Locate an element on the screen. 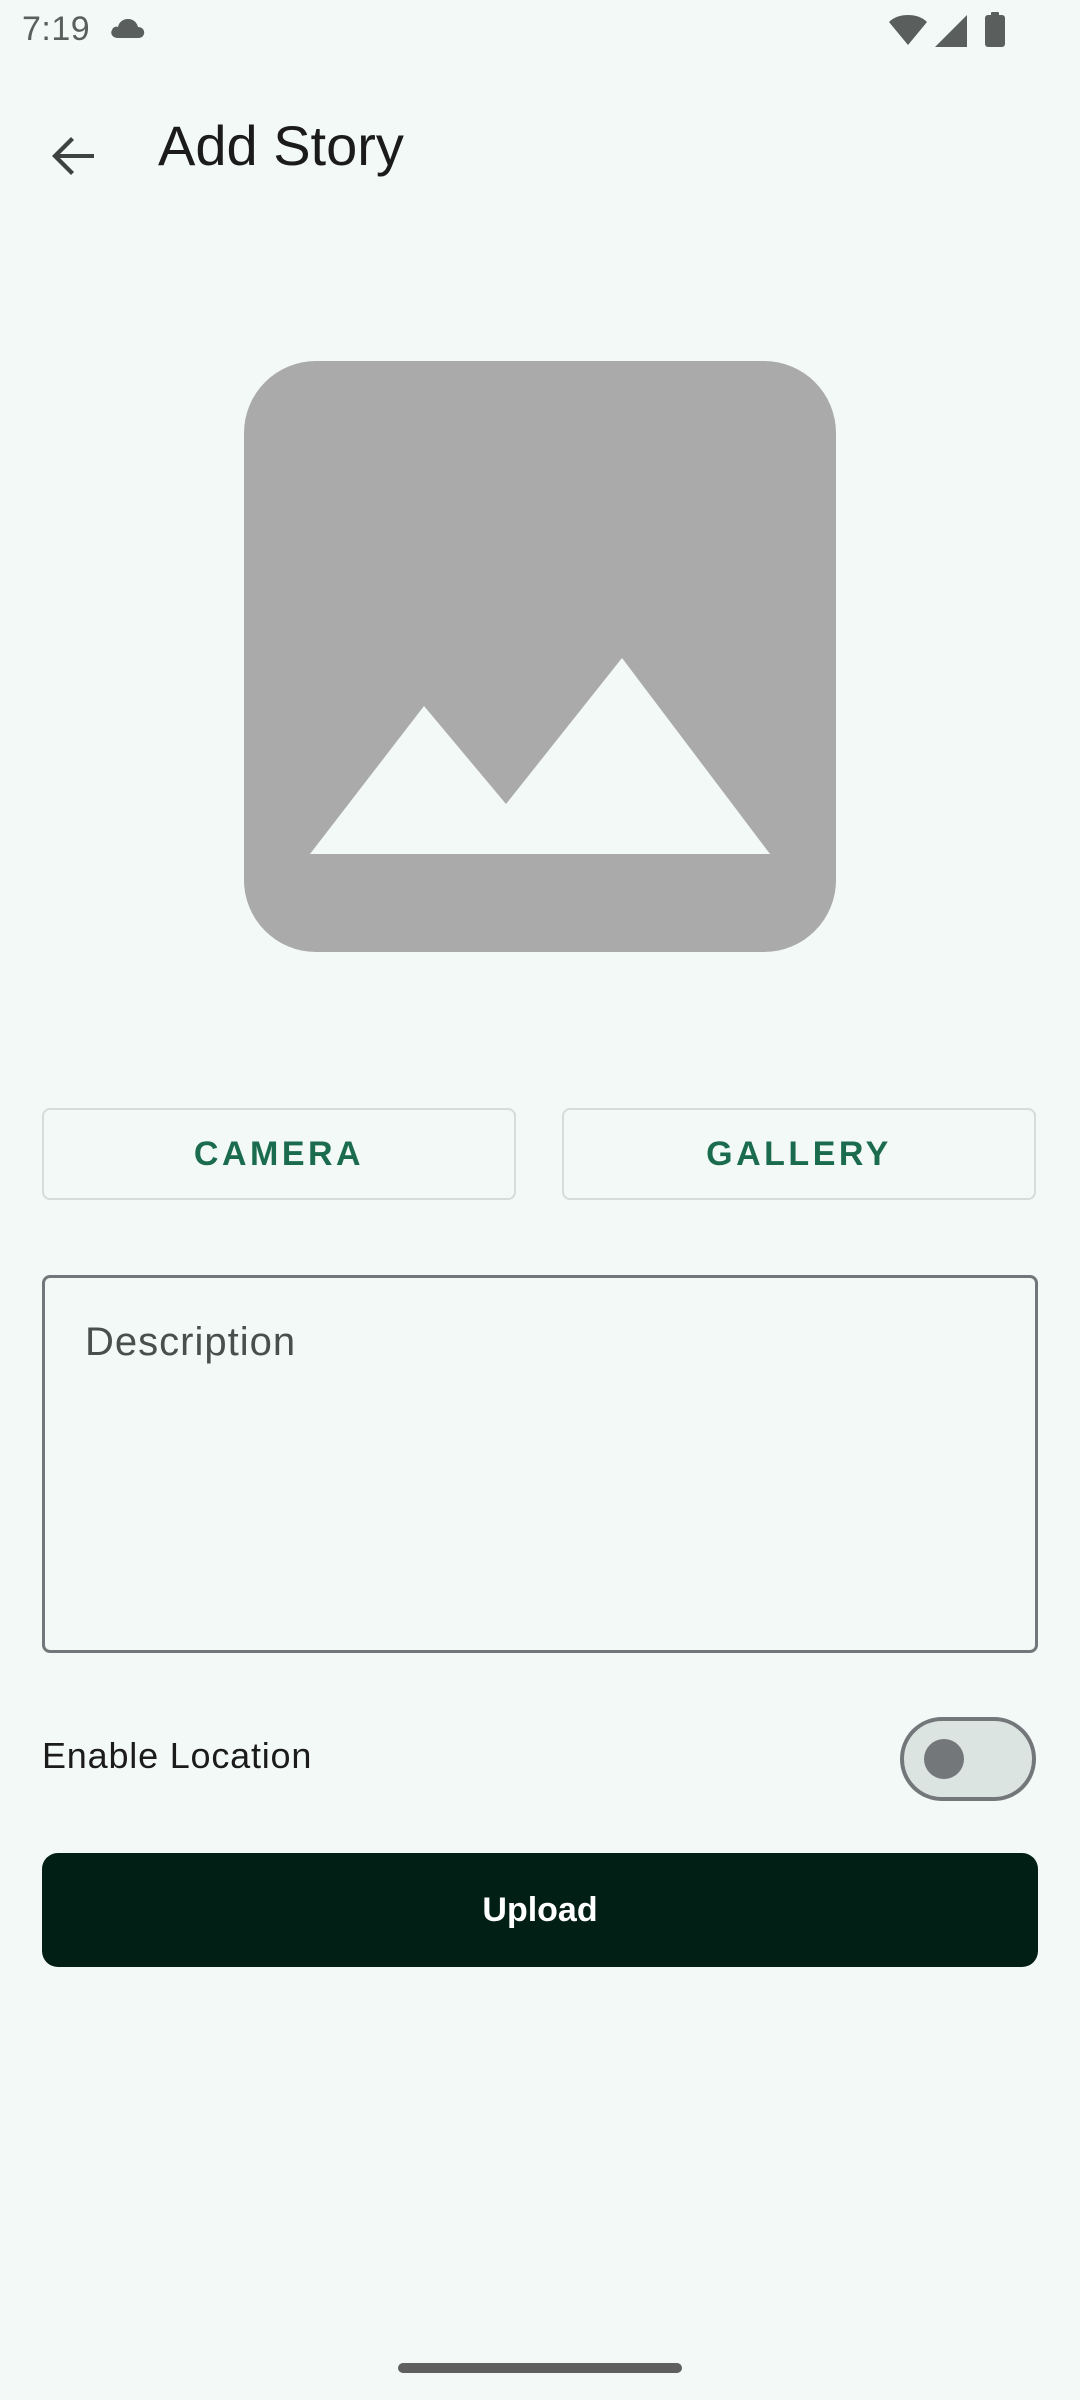  back-button is located at coordinates (74, 156).